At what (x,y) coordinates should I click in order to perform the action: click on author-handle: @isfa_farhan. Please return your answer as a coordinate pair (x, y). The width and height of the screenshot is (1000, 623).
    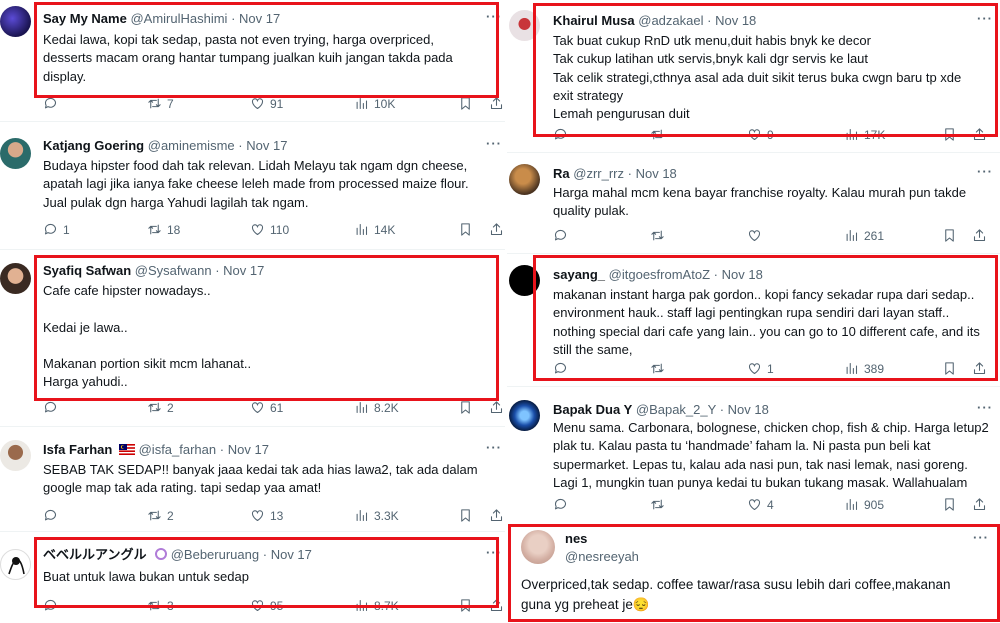
    Looking at the image, I should click on (178, 449).